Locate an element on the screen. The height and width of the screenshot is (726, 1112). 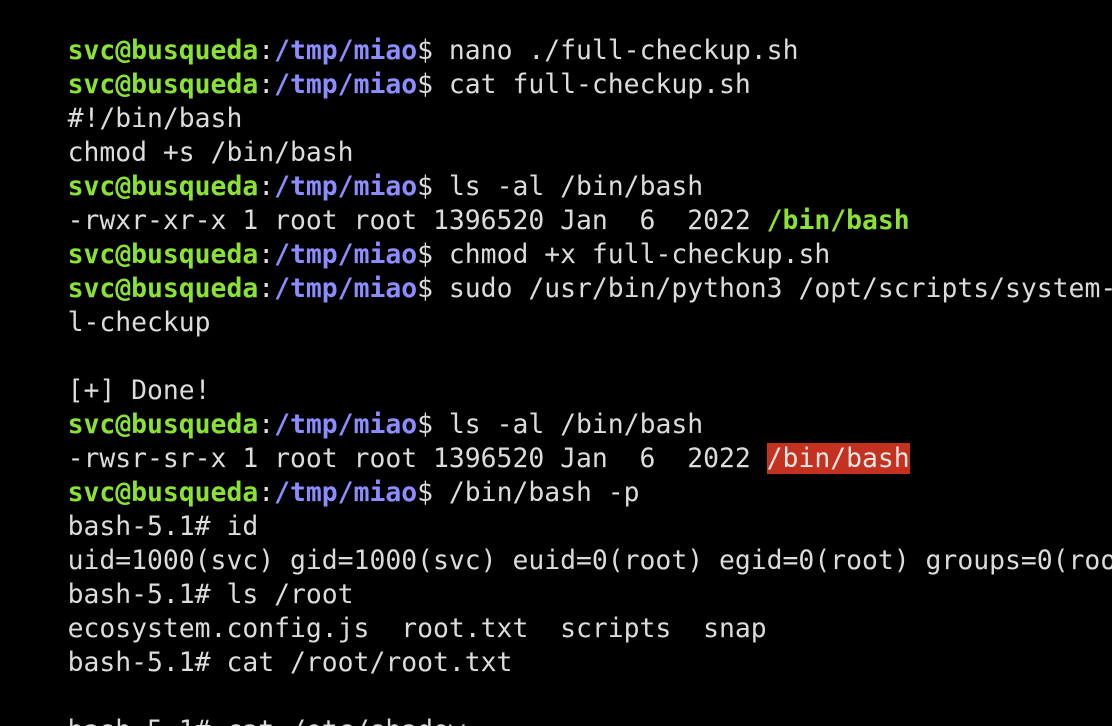
command-text: nano ./full-checkup.sh is located at coordinates (623, 50).